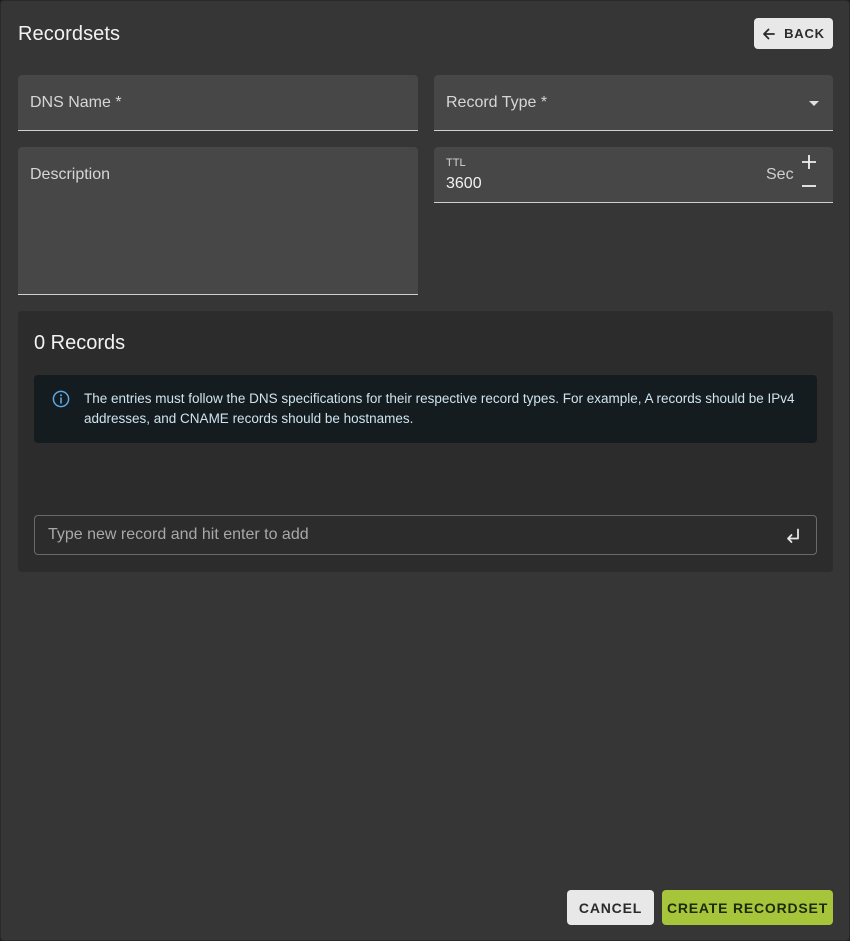 The height and width of the screenshot is (941, 850). What do you see at coordinates (814, 103) in the screenshot?
I see `chevron-down-icon` at bounding box center [814, 103].